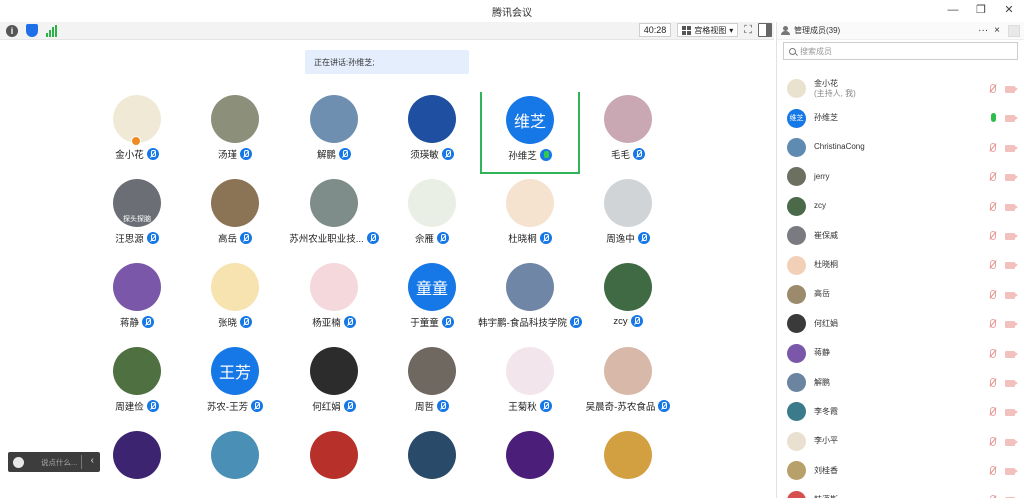 The height and width of the screenshot is (498, 1024). Describe the element at coordinates (983, 30) in the screenshot. I see `more-options-button: ···` at that location.